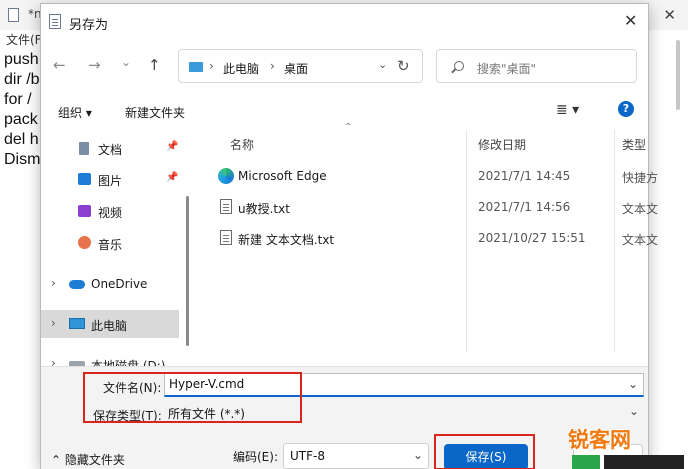 The height and width of the screenshot is (469, 688). What do you see at coordinates (424, 359) in the screenshot?
I see `file-list-horizontal-scrollbar` at bounding box center [424, 359].